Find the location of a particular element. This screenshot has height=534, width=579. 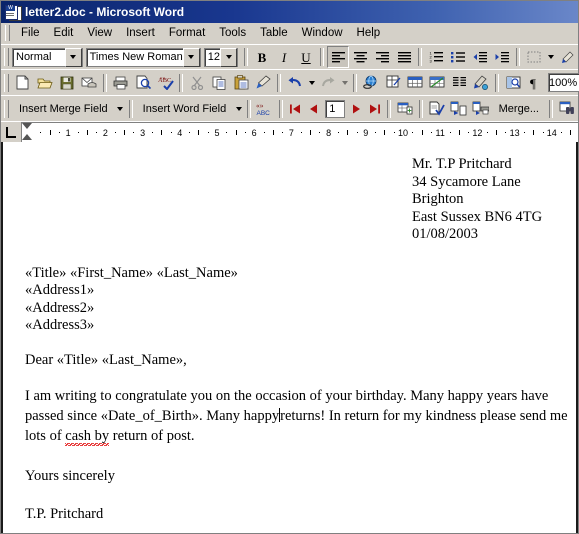

align-center-button is located at coordinates (360, 57).